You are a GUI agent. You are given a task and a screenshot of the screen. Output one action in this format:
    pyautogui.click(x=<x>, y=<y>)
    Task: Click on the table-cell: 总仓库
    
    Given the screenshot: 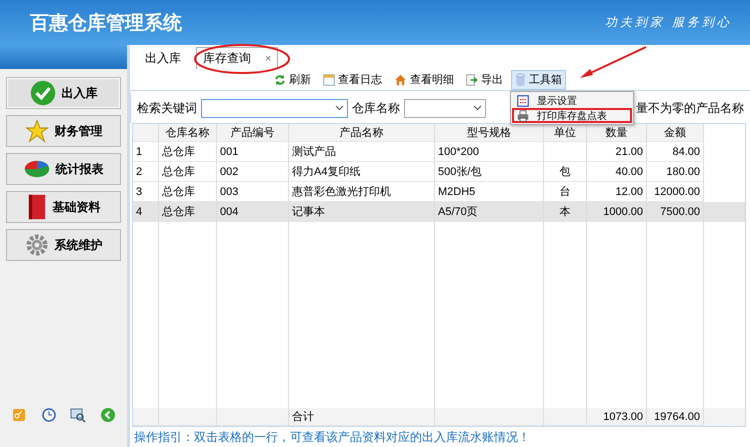 What is the action you would take?
    pyautogui.click(x=188, y=212)
    